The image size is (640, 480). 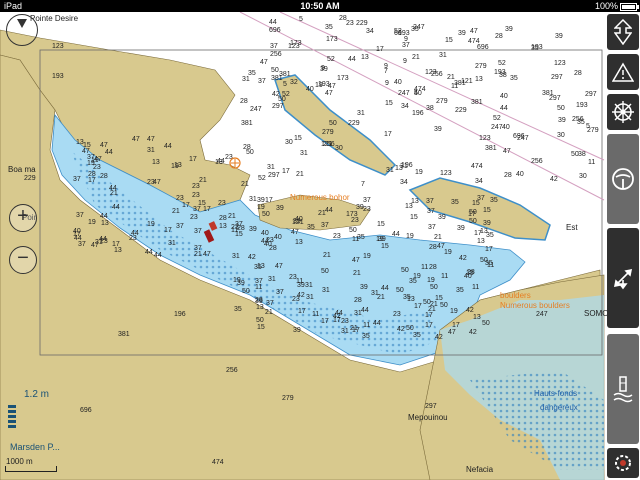 What do you see at coordinates (352, 214) in the screenshot?
I see `height-label: 173` at bounding box center [352, 214].